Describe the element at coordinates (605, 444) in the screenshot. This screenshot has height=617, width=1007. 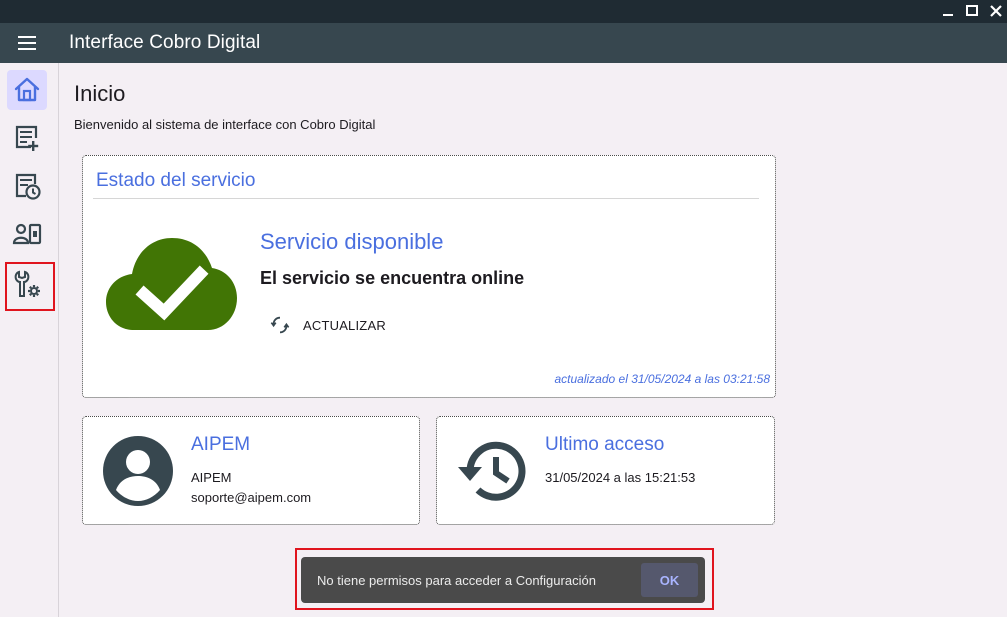
I see `last-access-title: Ultimo acceso` at that location.